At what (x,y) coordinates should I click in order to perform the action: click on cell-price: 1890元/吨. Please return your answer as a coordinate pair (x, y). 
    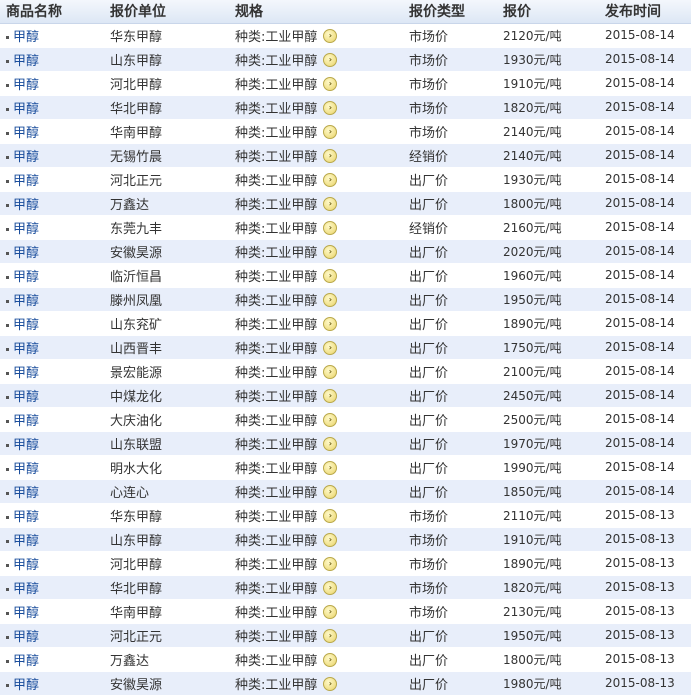
    Looking at the image, I should click on (554, 323).